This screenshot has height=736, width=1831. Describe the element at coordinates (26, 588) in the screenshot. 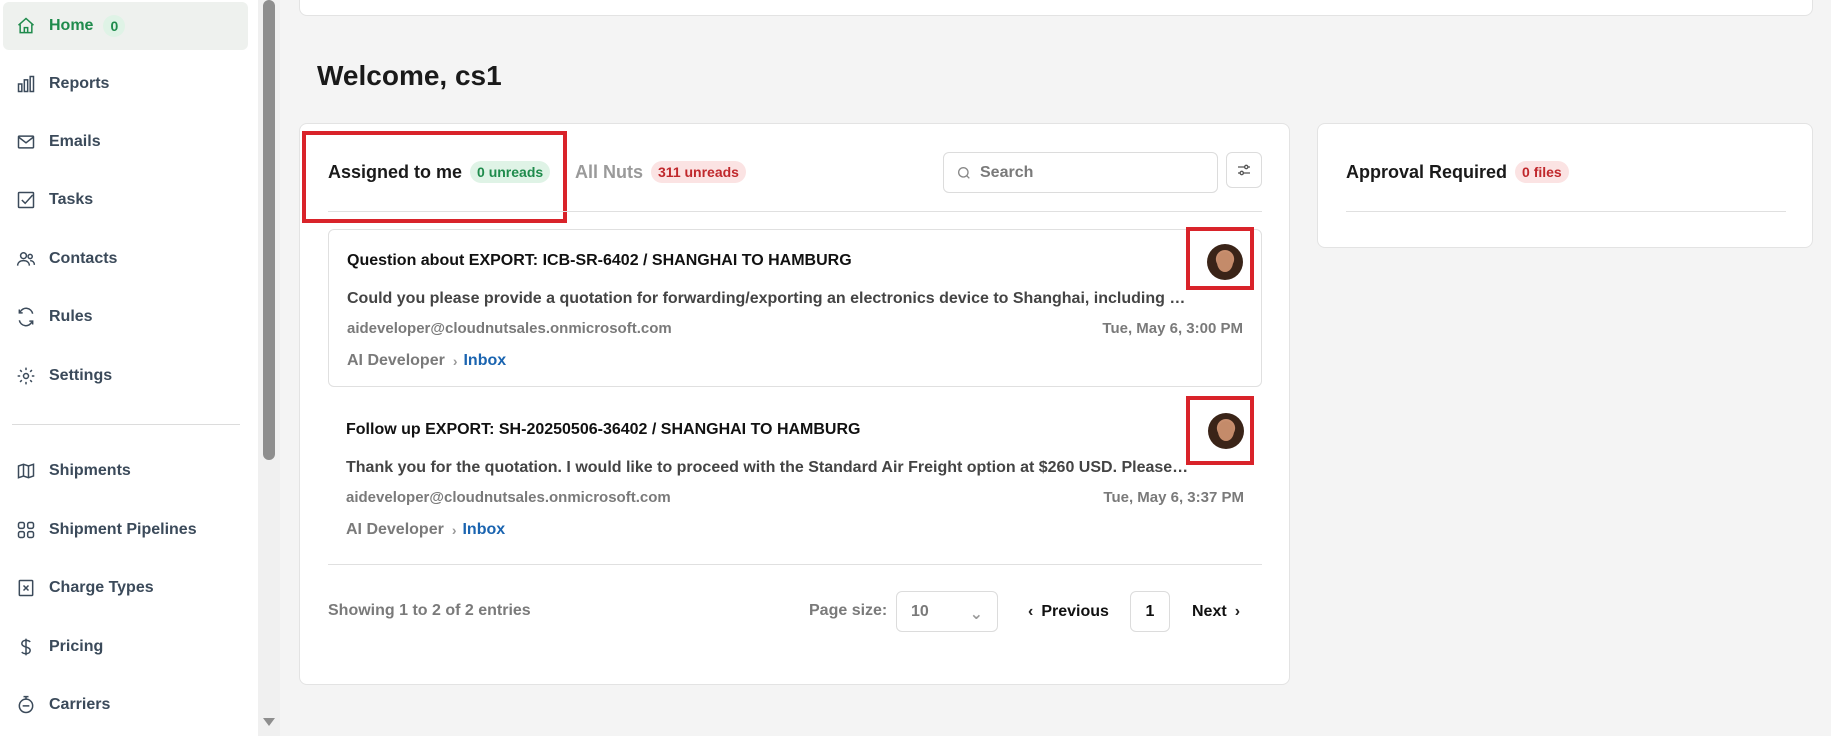

I see `receipt-icon` at that location.